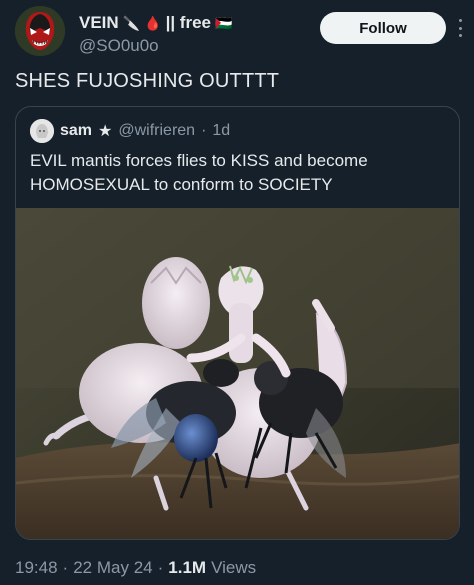  Describe the element at coordinates (112, 568) in the screenshot. I see `tweet-date: 22 May 24` at that location.